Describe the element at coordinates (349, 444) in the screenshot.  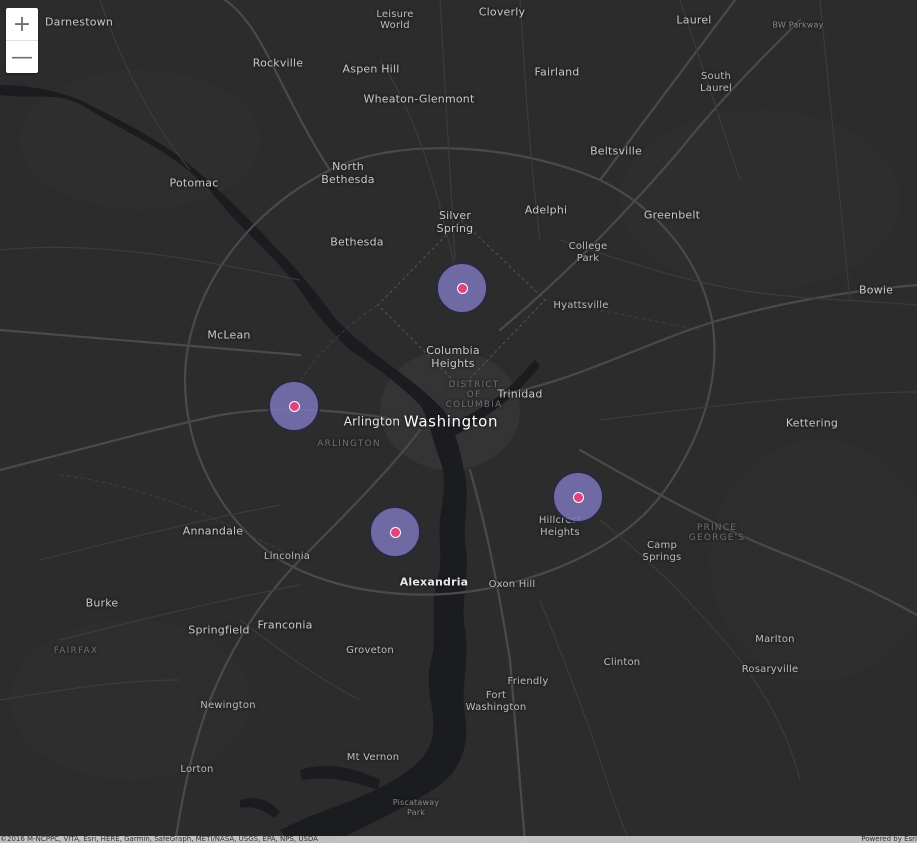
I see `label-arlington-county: ARLINGTON` at that location.